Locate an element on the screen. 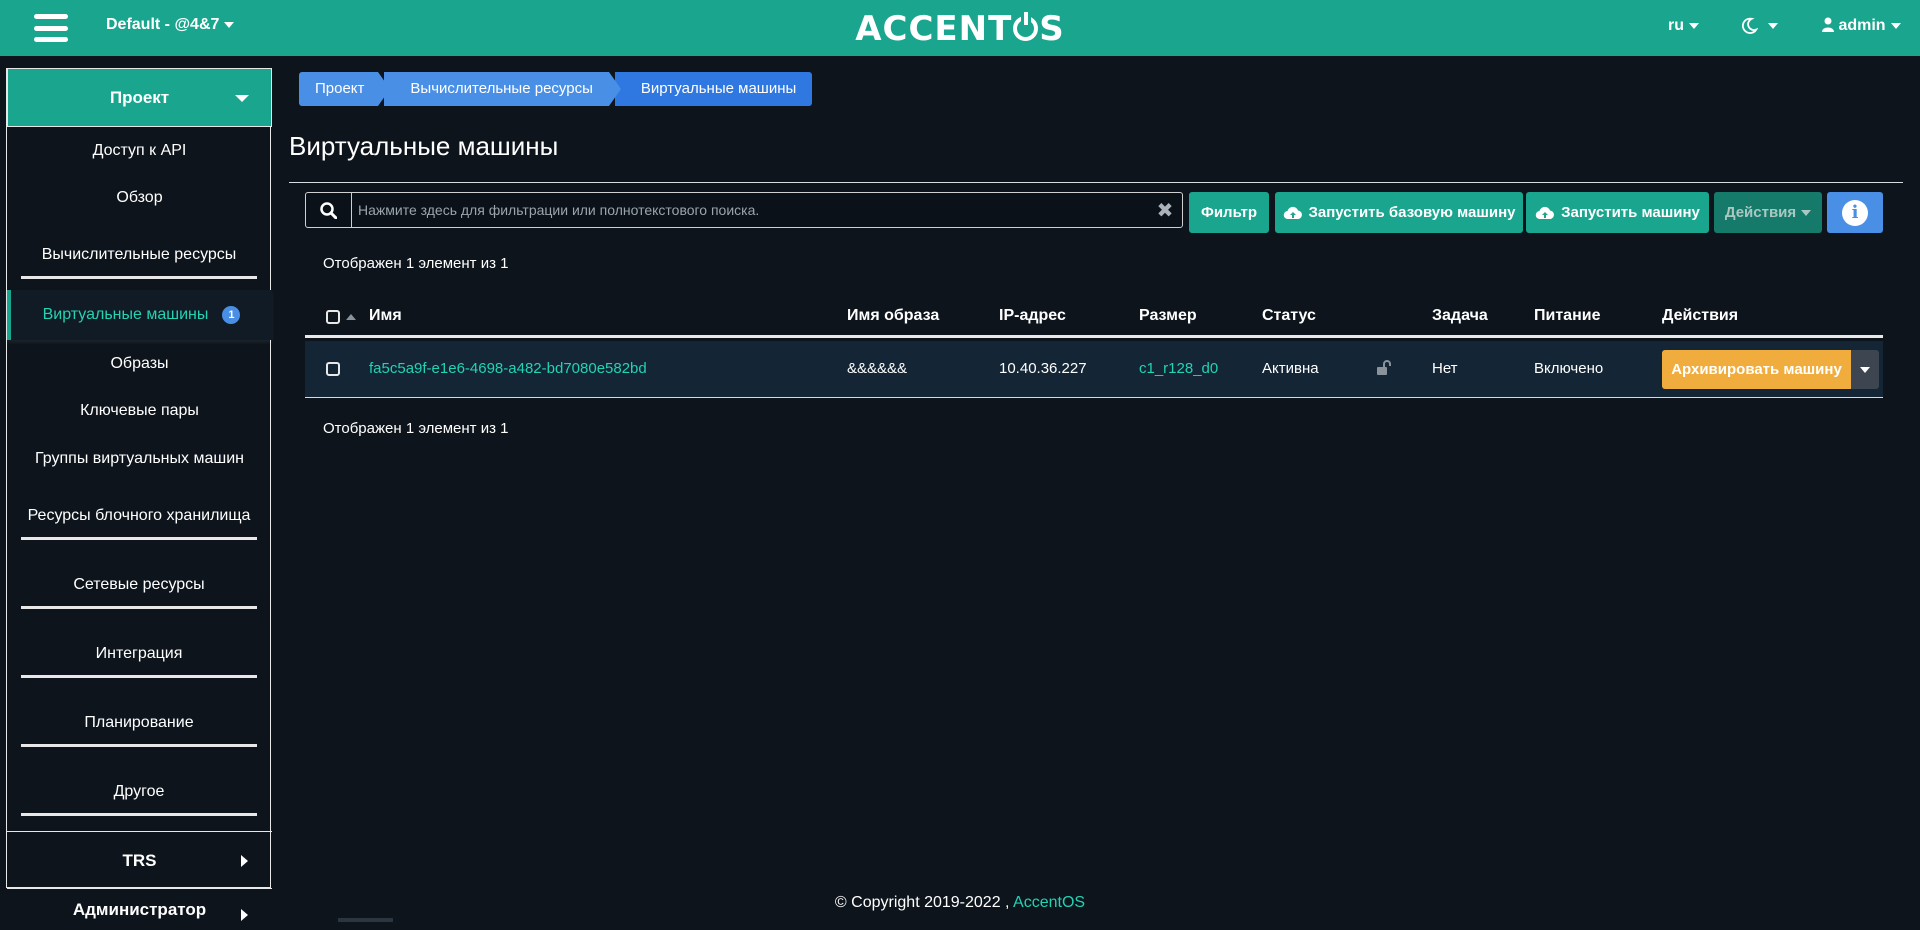  clear-search-icon: ✖ is located at coordinates (1165, 210).